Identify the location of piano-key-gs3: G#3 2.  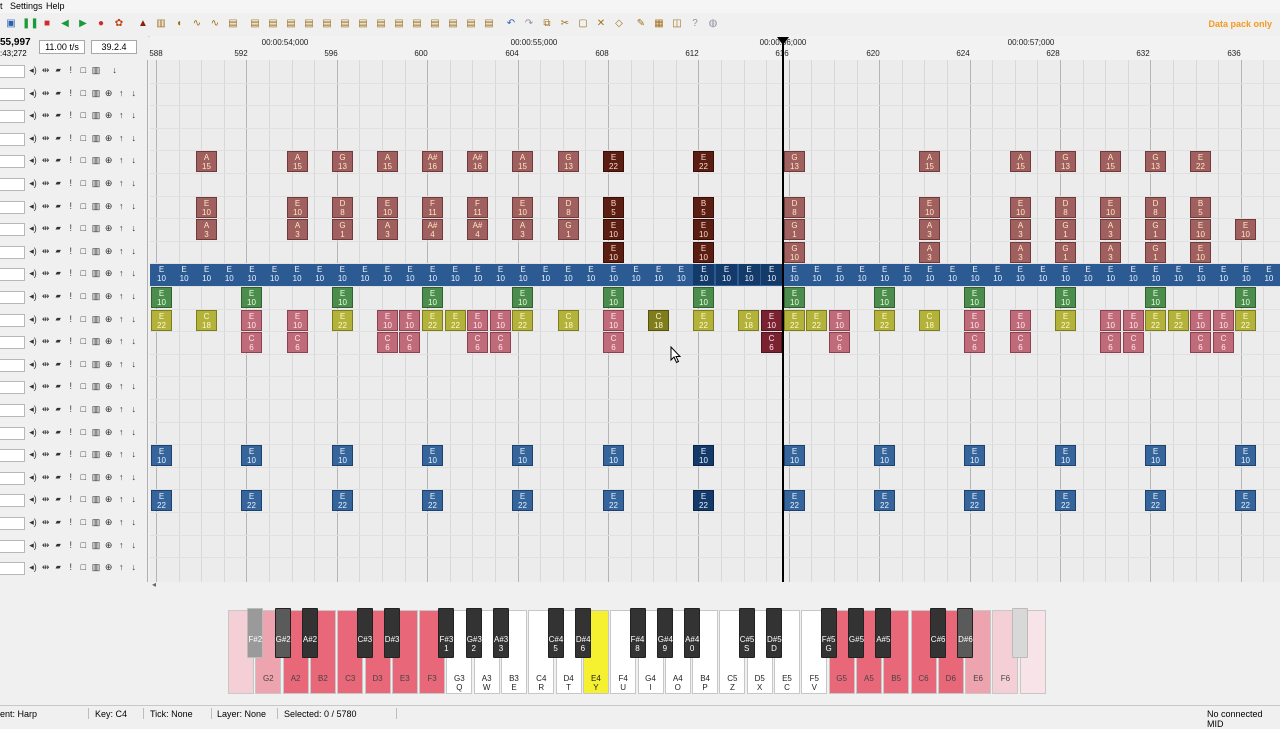
(473, 633).